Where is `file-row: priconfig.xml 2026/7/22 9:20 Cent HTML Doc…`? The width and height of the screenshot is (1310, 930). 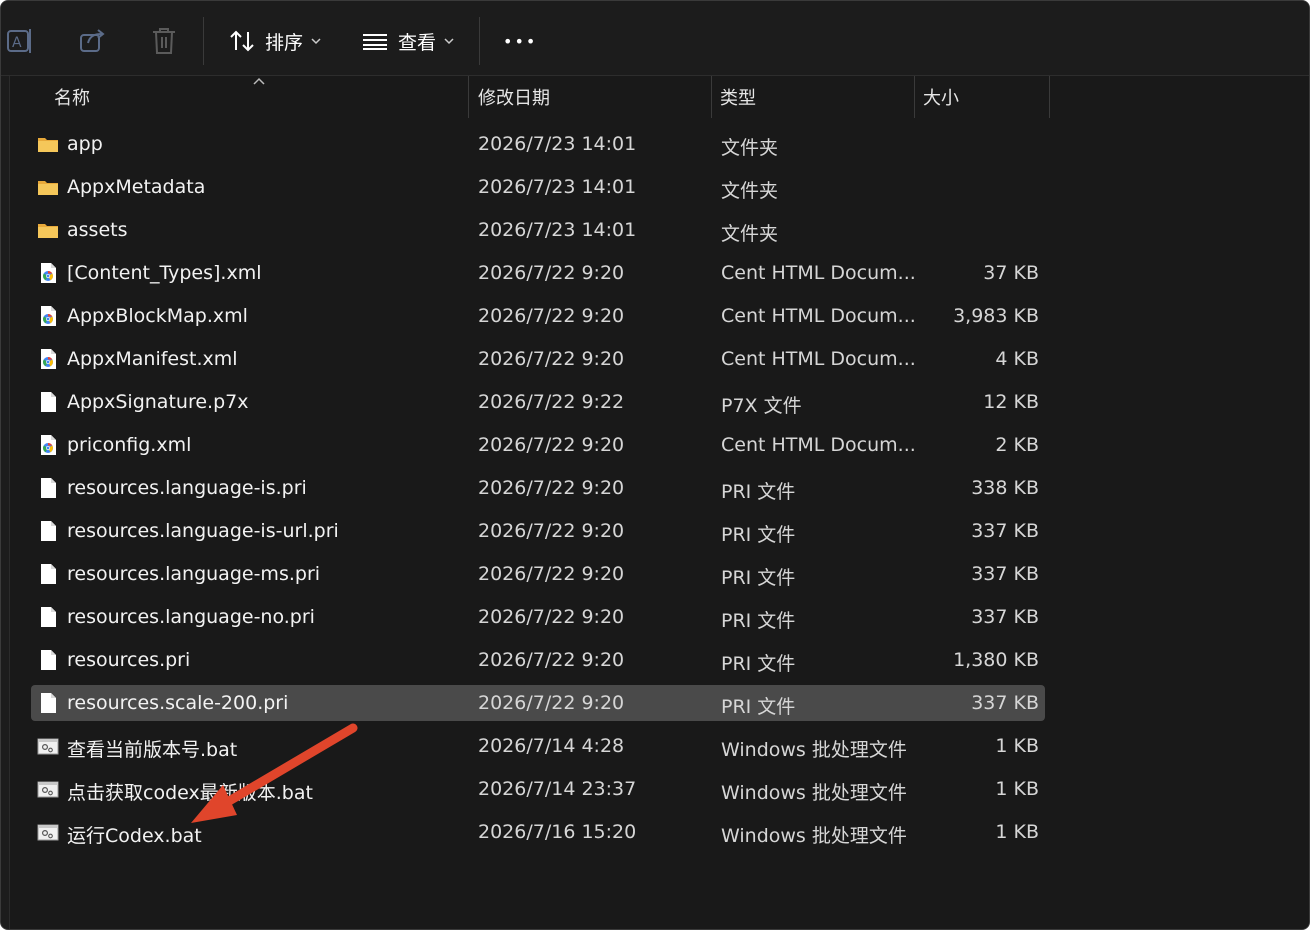 file-row: priconfig.xml 2026/7/22 9:20 Cent HTML Doc… is located at coordinates (538, 445).